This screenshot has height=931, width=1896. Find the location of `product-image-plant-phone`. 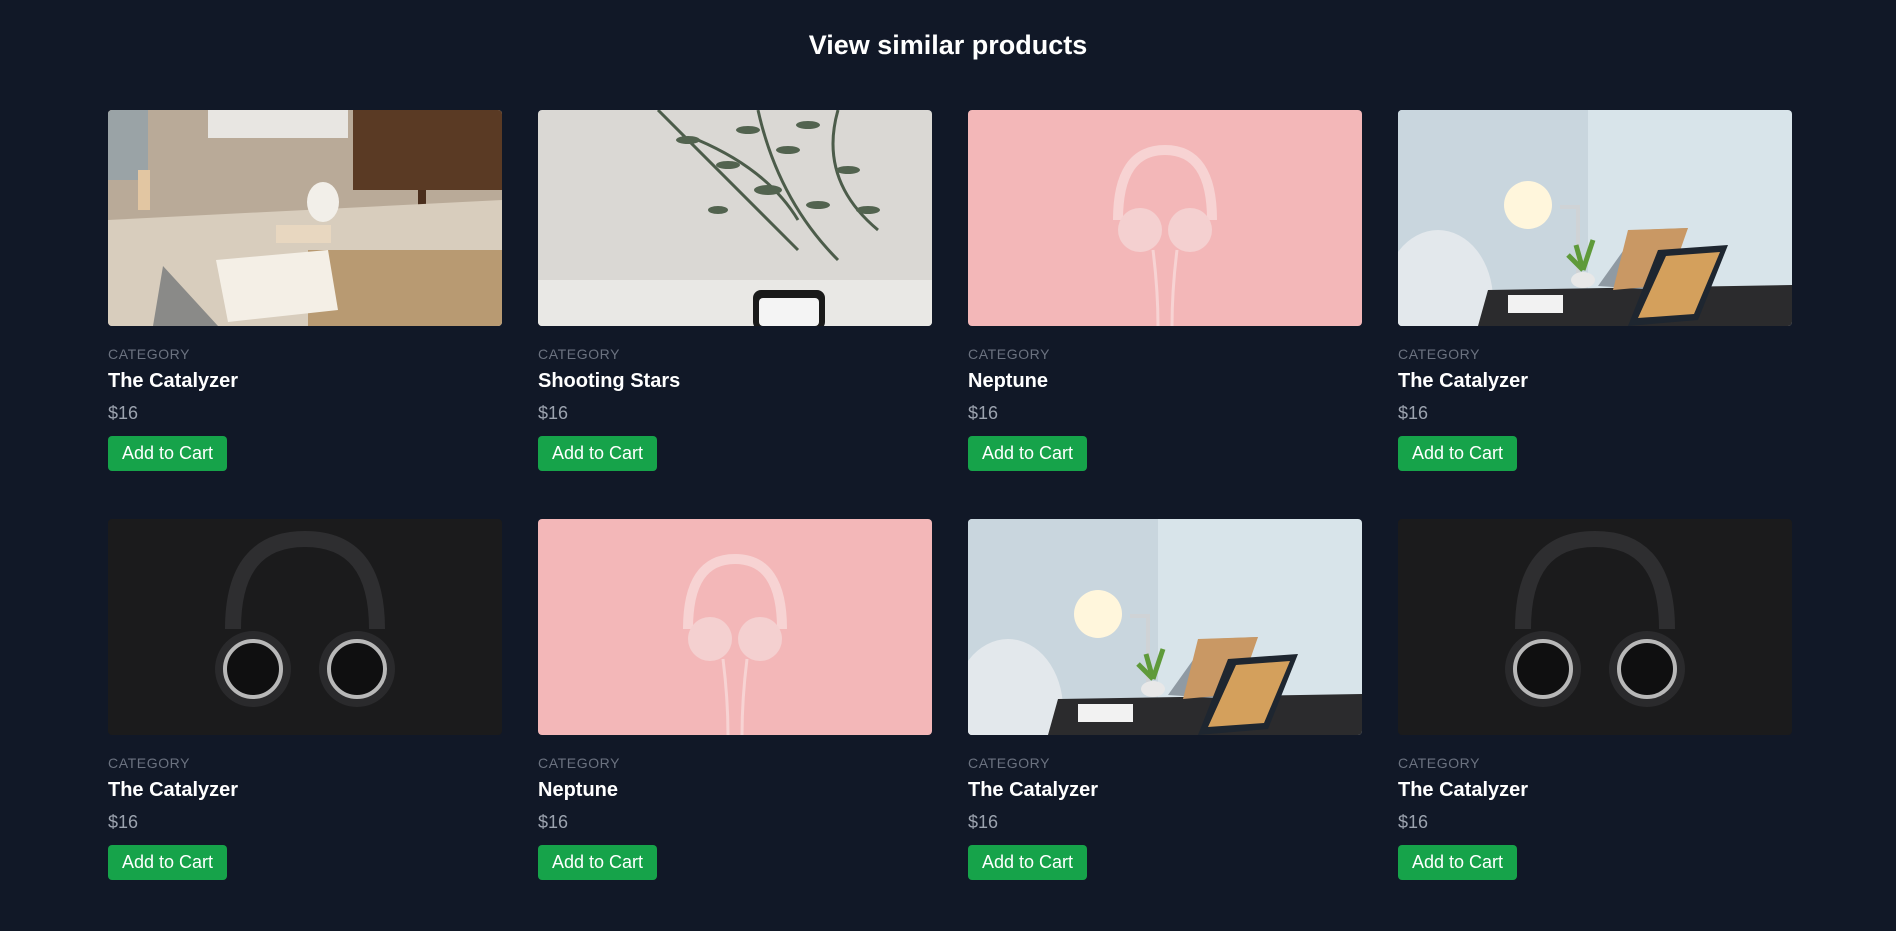

product-image-plant-phone is located at coordinates (735, 218).